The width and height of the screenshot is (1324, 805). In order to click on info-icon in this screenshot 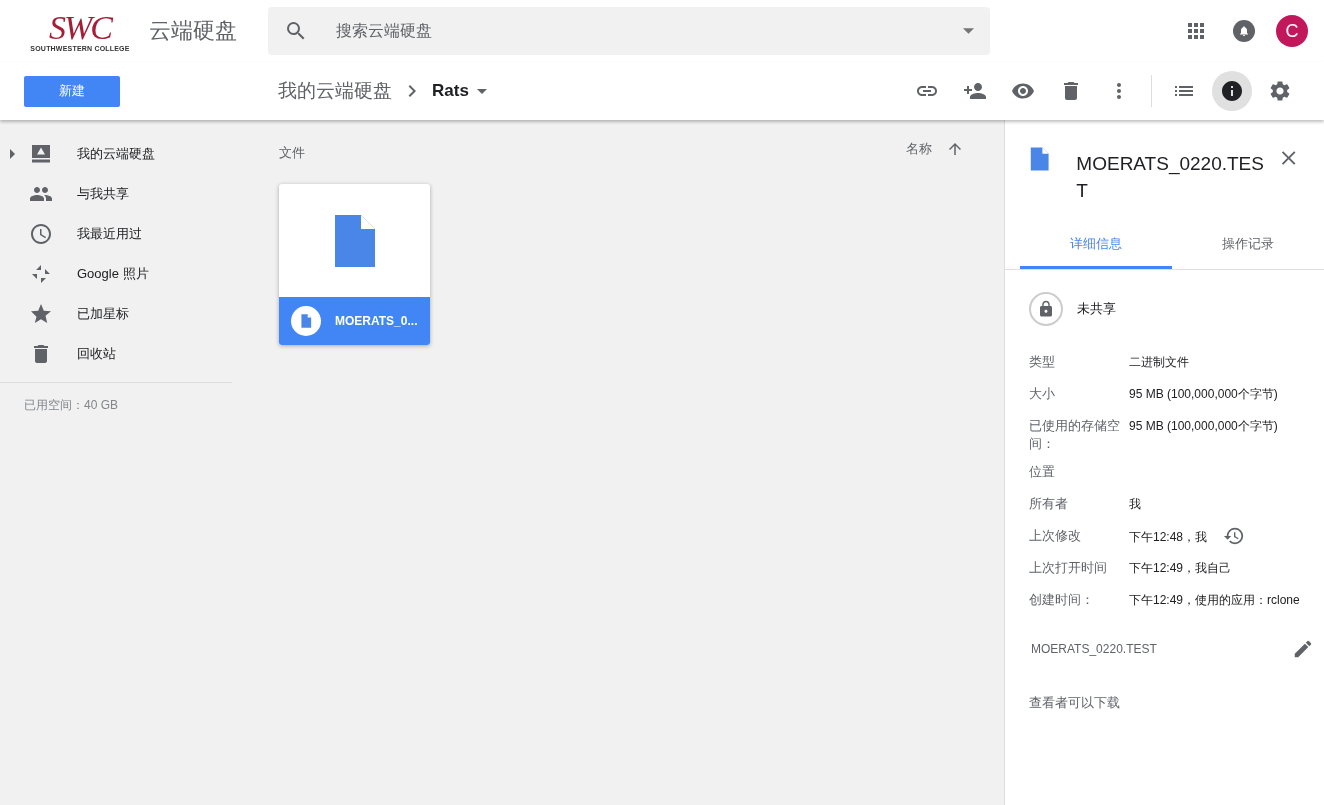, I will do `click(1232, 91)`.